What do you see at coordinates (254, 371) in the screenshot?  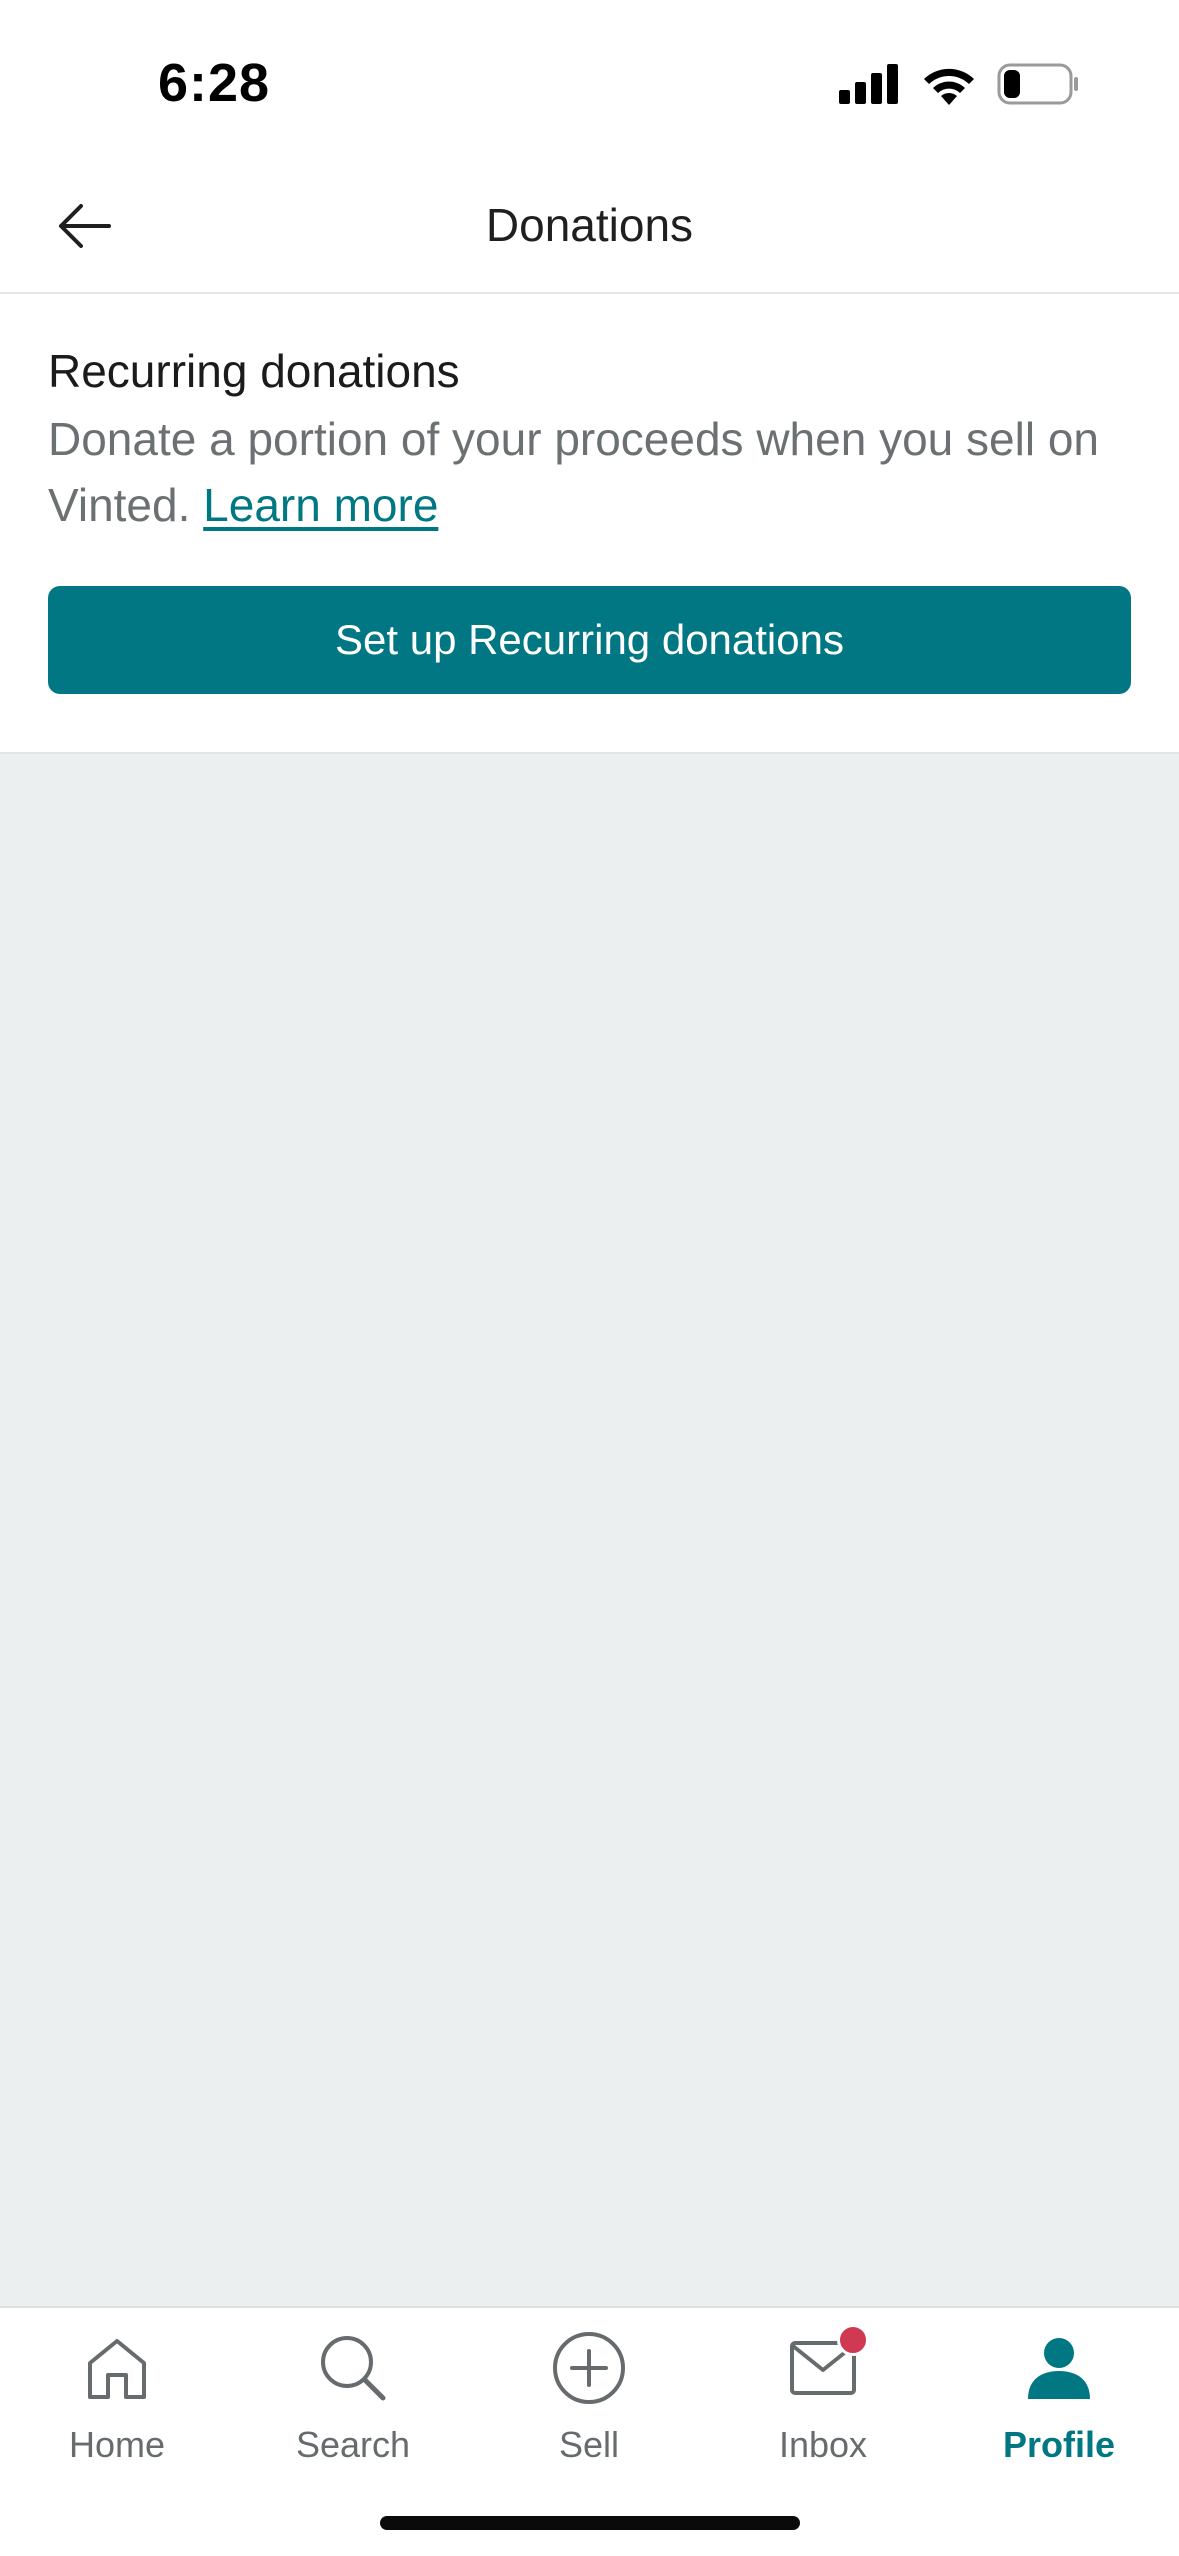 I see `section-title: Recurring donations` at bounding box center [254, 371].